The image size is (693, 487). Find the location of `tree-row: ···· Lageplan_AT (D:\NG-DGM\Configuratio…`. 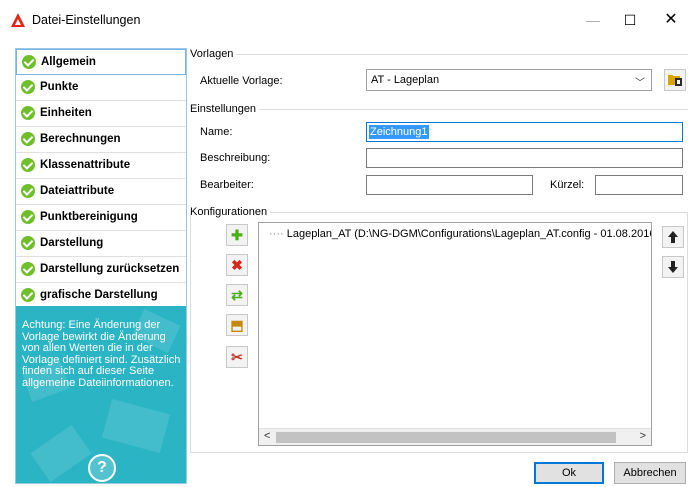

tree-row: ···· Lageplan_AT (D:\NG-DGM\Configuratio… is located at coordinates (460, 234).